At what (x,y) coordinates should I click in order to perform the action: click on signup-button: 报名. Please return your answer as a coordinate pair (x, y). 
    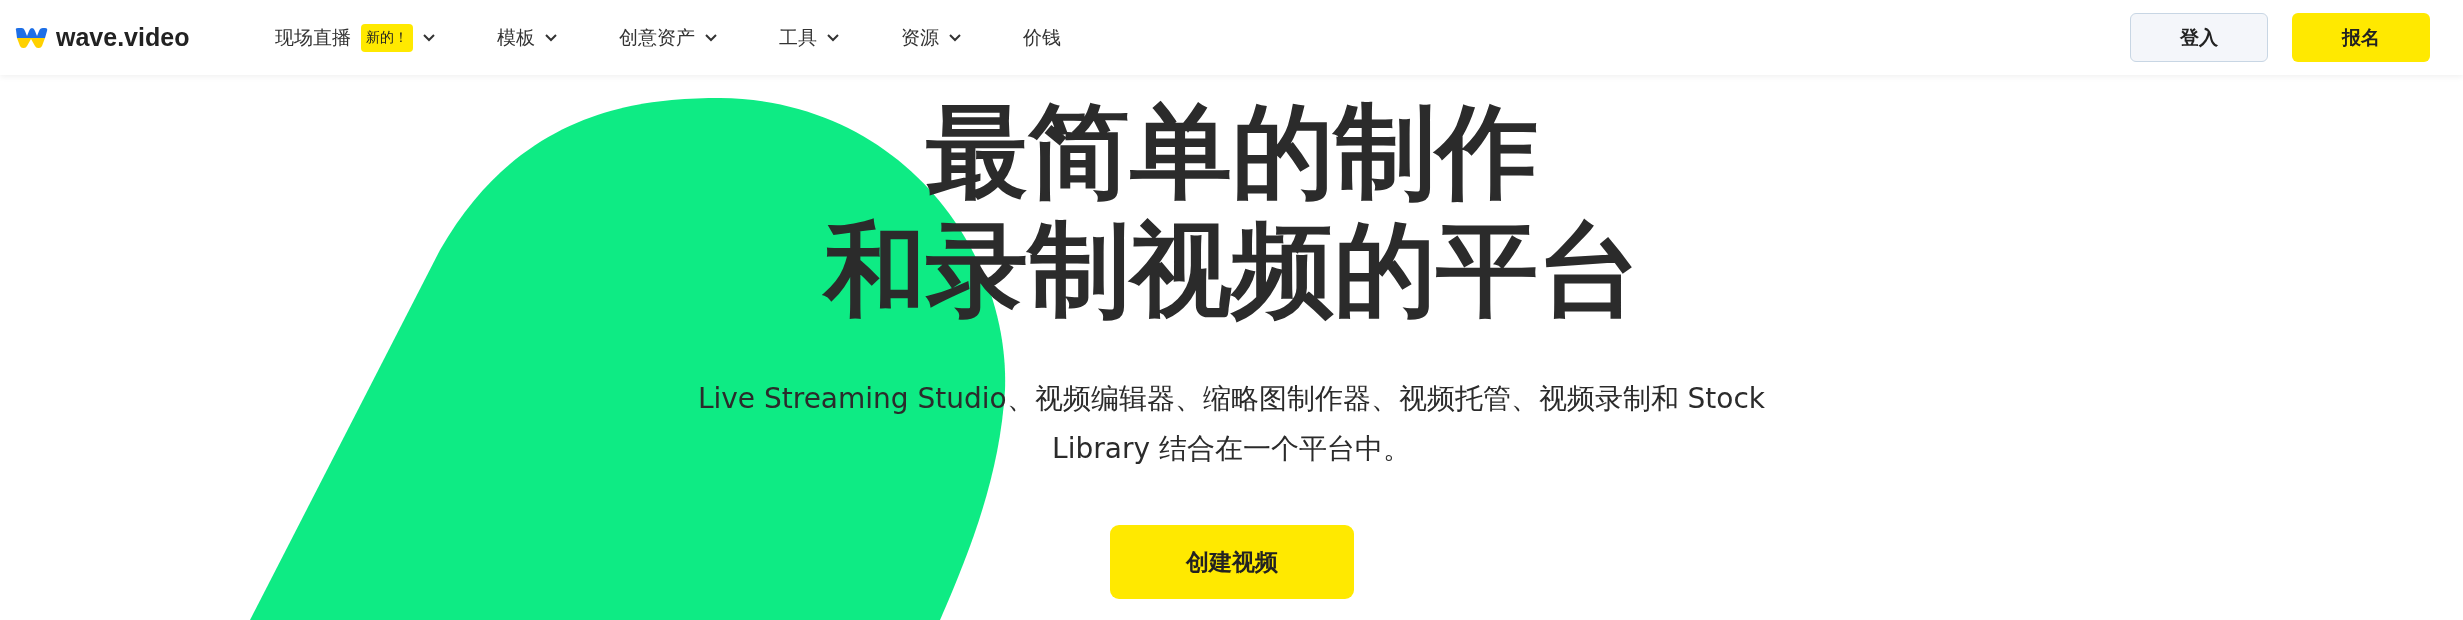
    Looking at the image, I should click on (2361, 37).